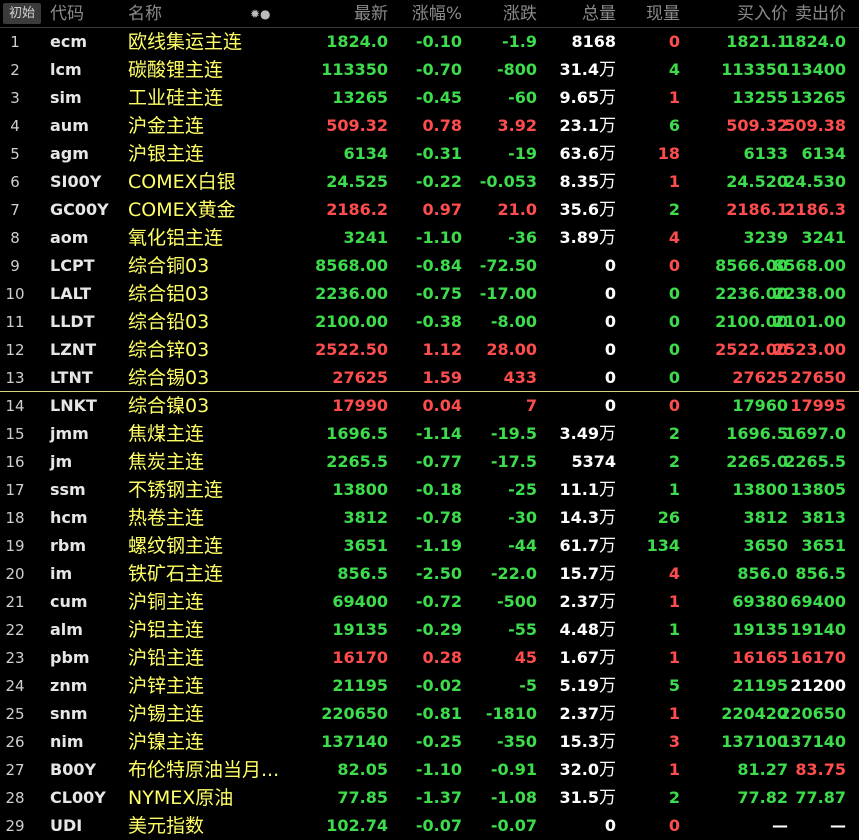 This screenshot has height=840, width=859. What do you see at coordinates (812, 713) in the screenshot?
I see `ask-price: 220650` at bounding box center [812, 713].